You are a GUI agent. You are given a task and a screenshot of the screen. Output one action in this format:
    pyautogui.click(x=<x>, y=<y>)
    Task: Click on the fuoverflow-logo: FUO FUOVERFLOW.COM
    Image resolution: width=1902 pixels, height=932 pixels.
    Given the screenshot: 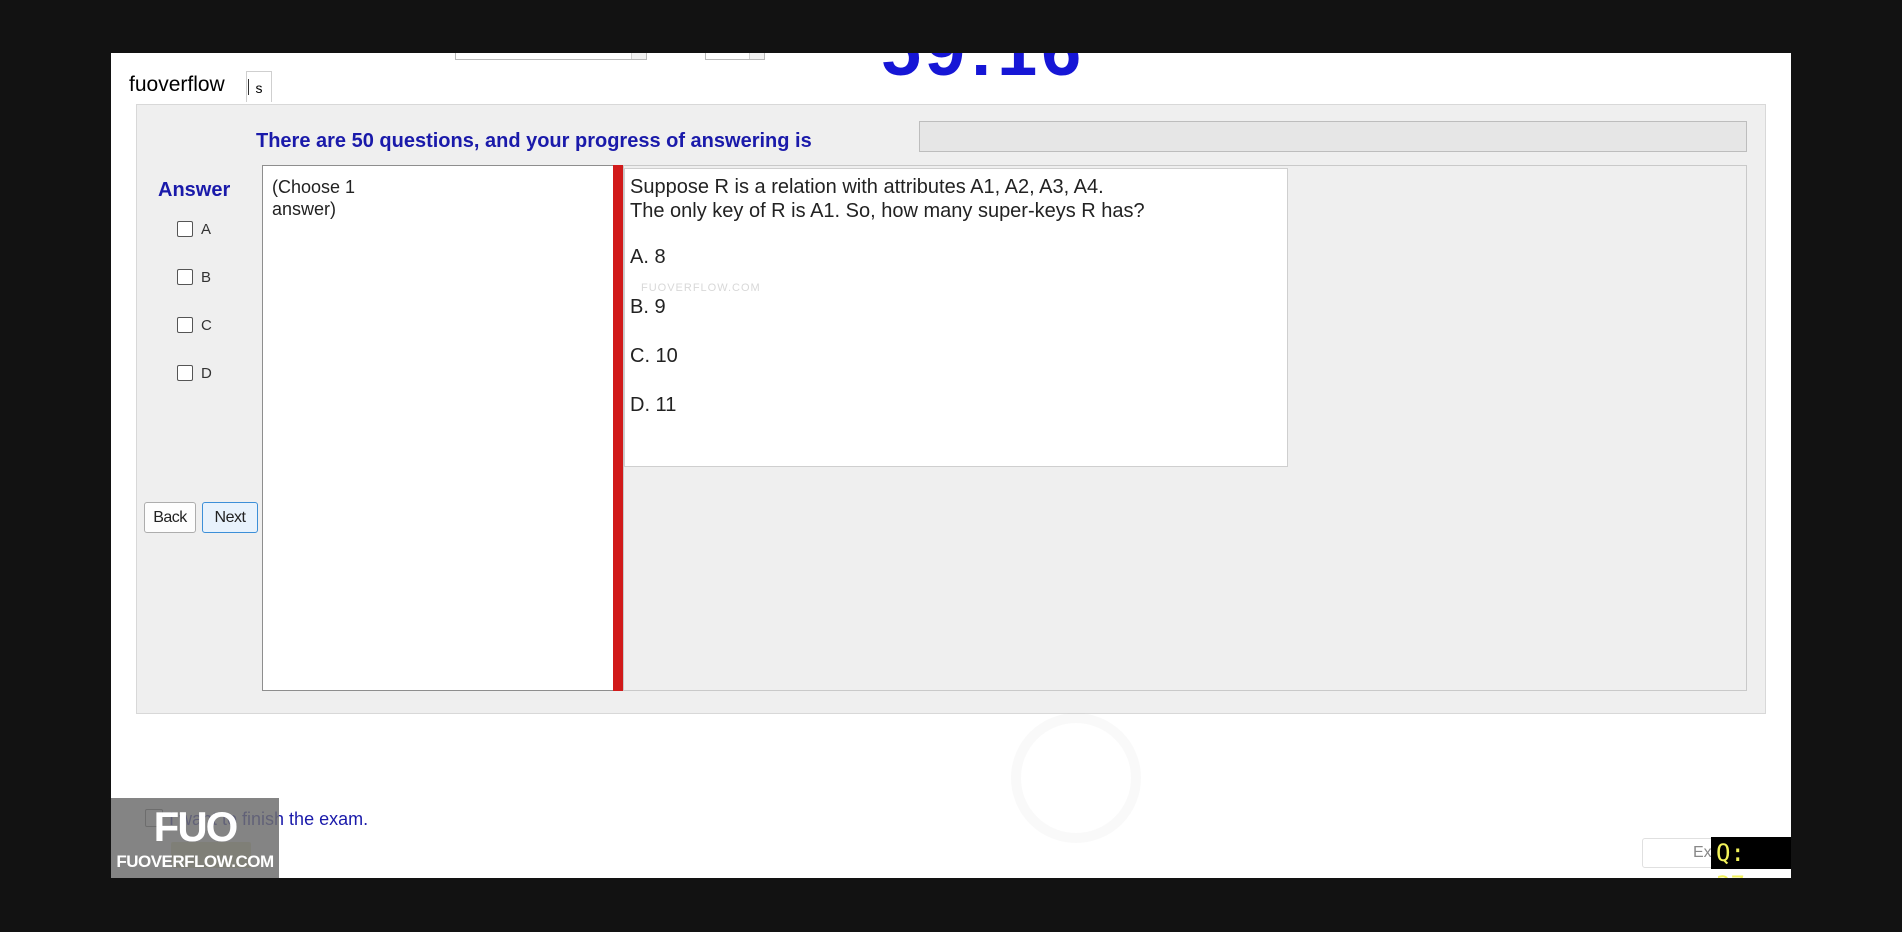 What is the action you would take?
    pyautogui.click(x=195, y=838)
    